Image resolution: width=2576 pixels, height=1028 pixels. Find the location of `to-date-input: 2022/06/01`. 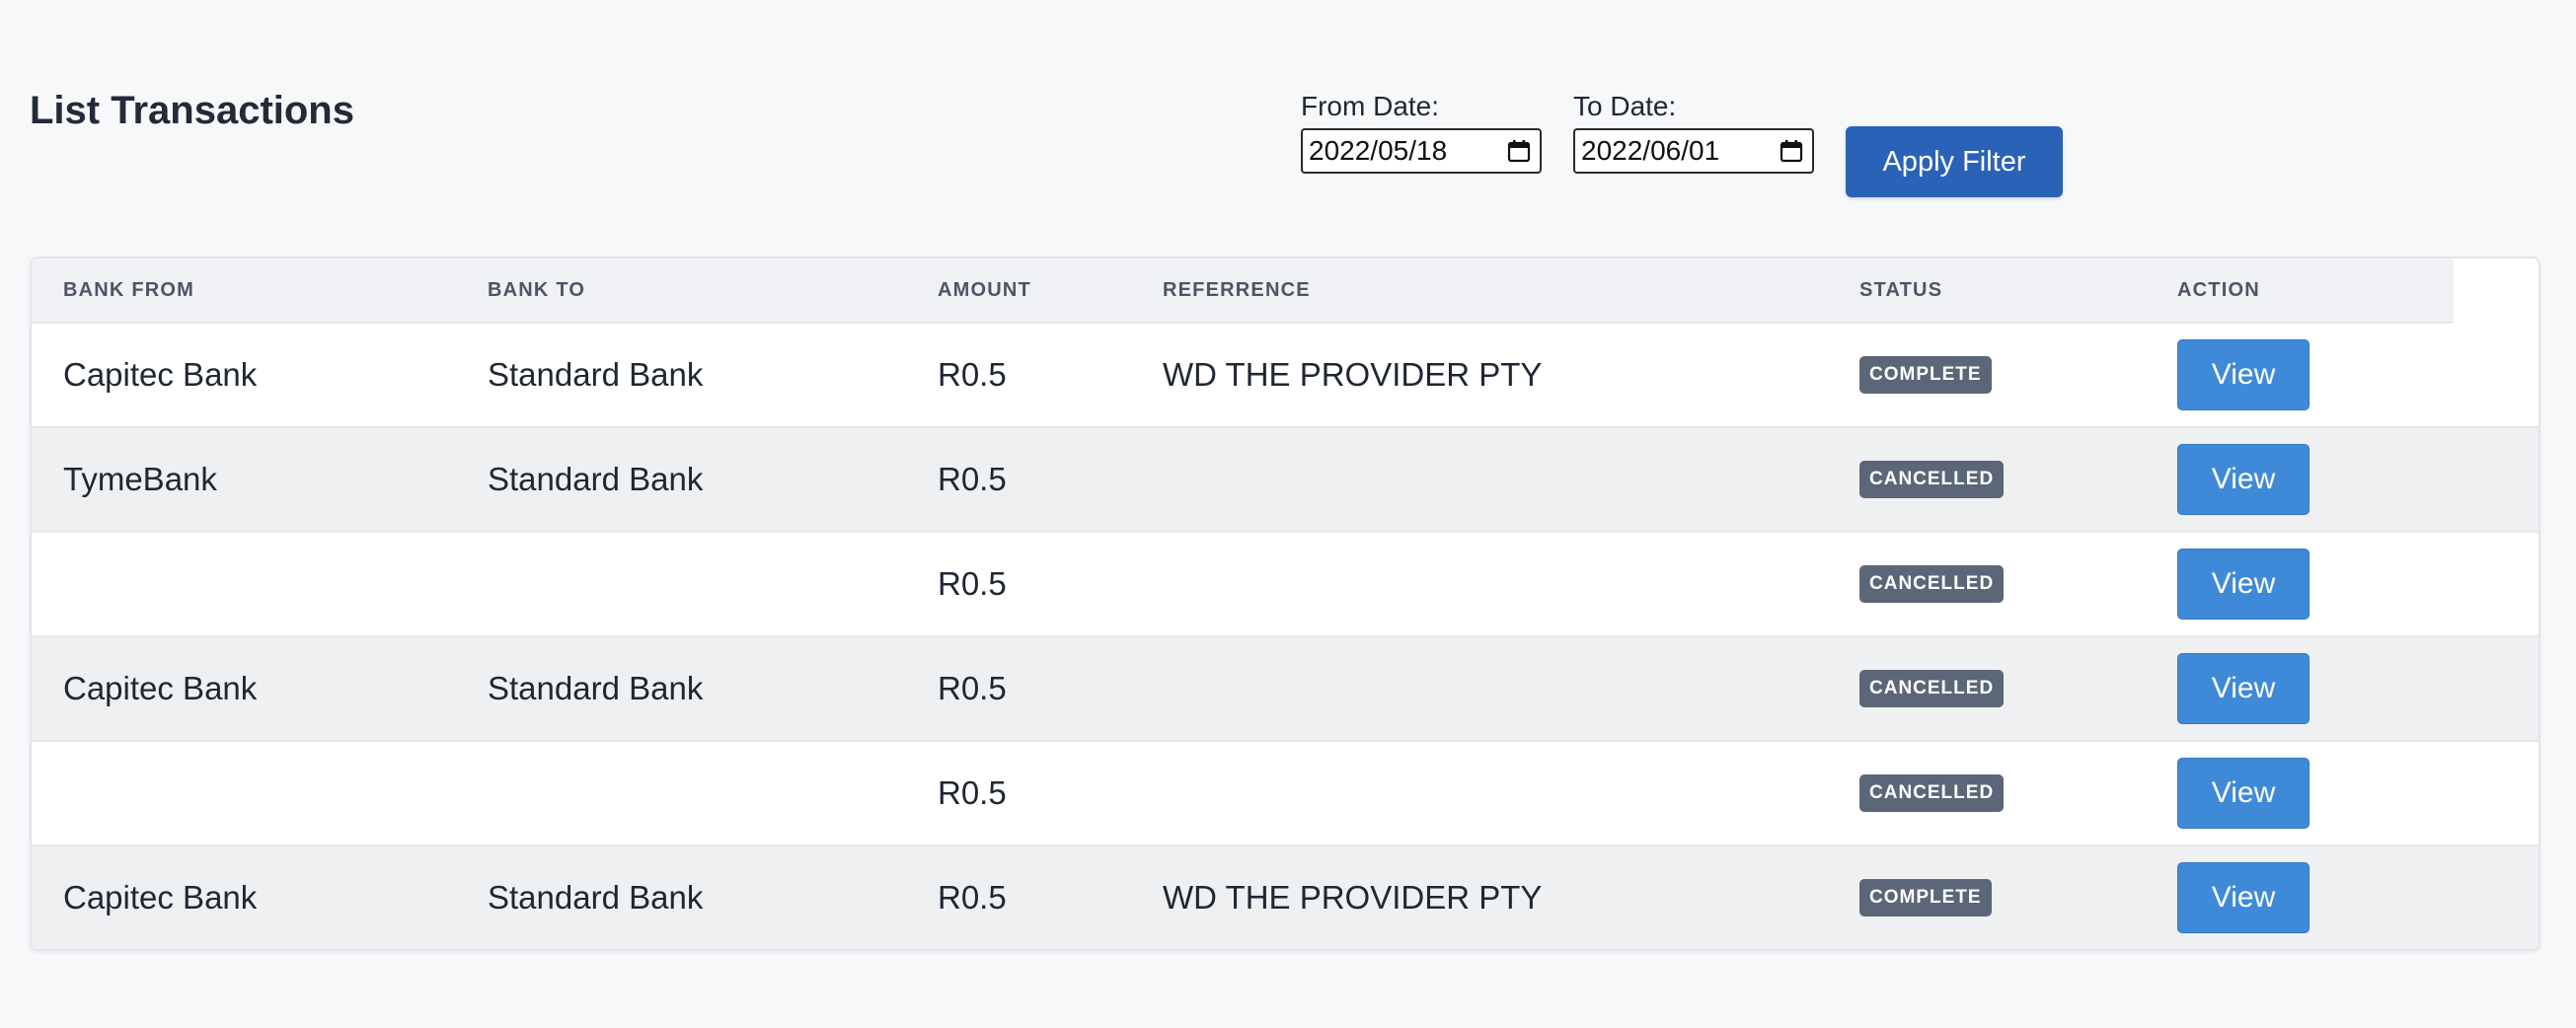

to-date-input: 2022/06/01 is located at coordinates (1693, 151).